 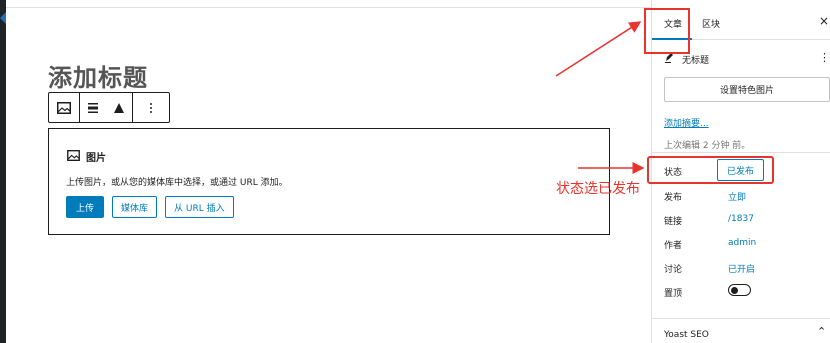 I want to click on link-label: 链接, so click(x=673, y=222).